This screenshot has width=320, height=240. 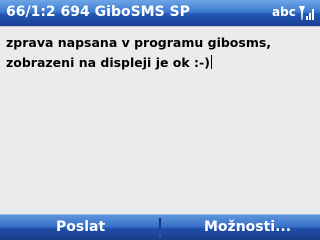 I want to click on input-mode-indicator: abc, so click(x=284, y=12).